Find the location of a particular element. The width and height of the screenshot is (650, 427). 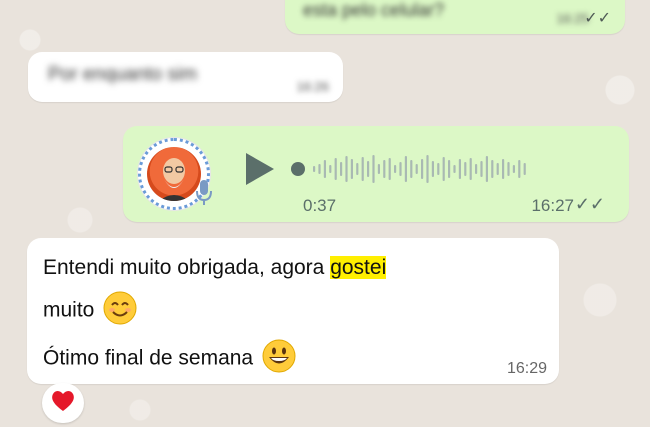

grinning-face-emoji is located at coordinates (279, 359).